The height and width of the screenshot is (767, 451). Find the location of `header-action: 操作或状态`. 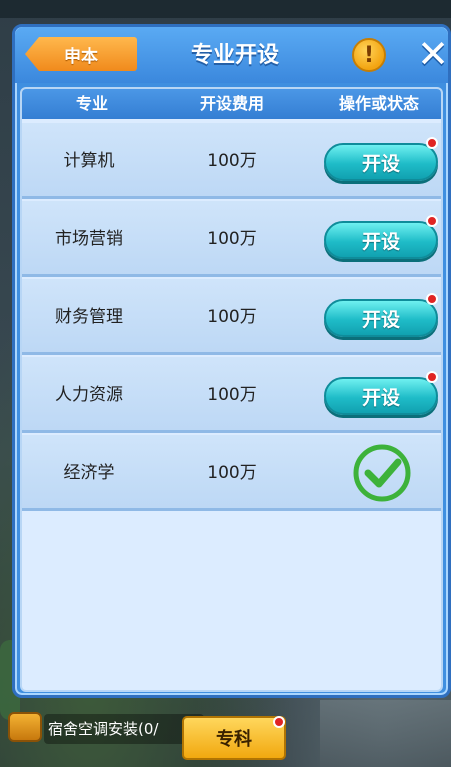

header-action: 操作或状态 is located at coordinates (378, 103).